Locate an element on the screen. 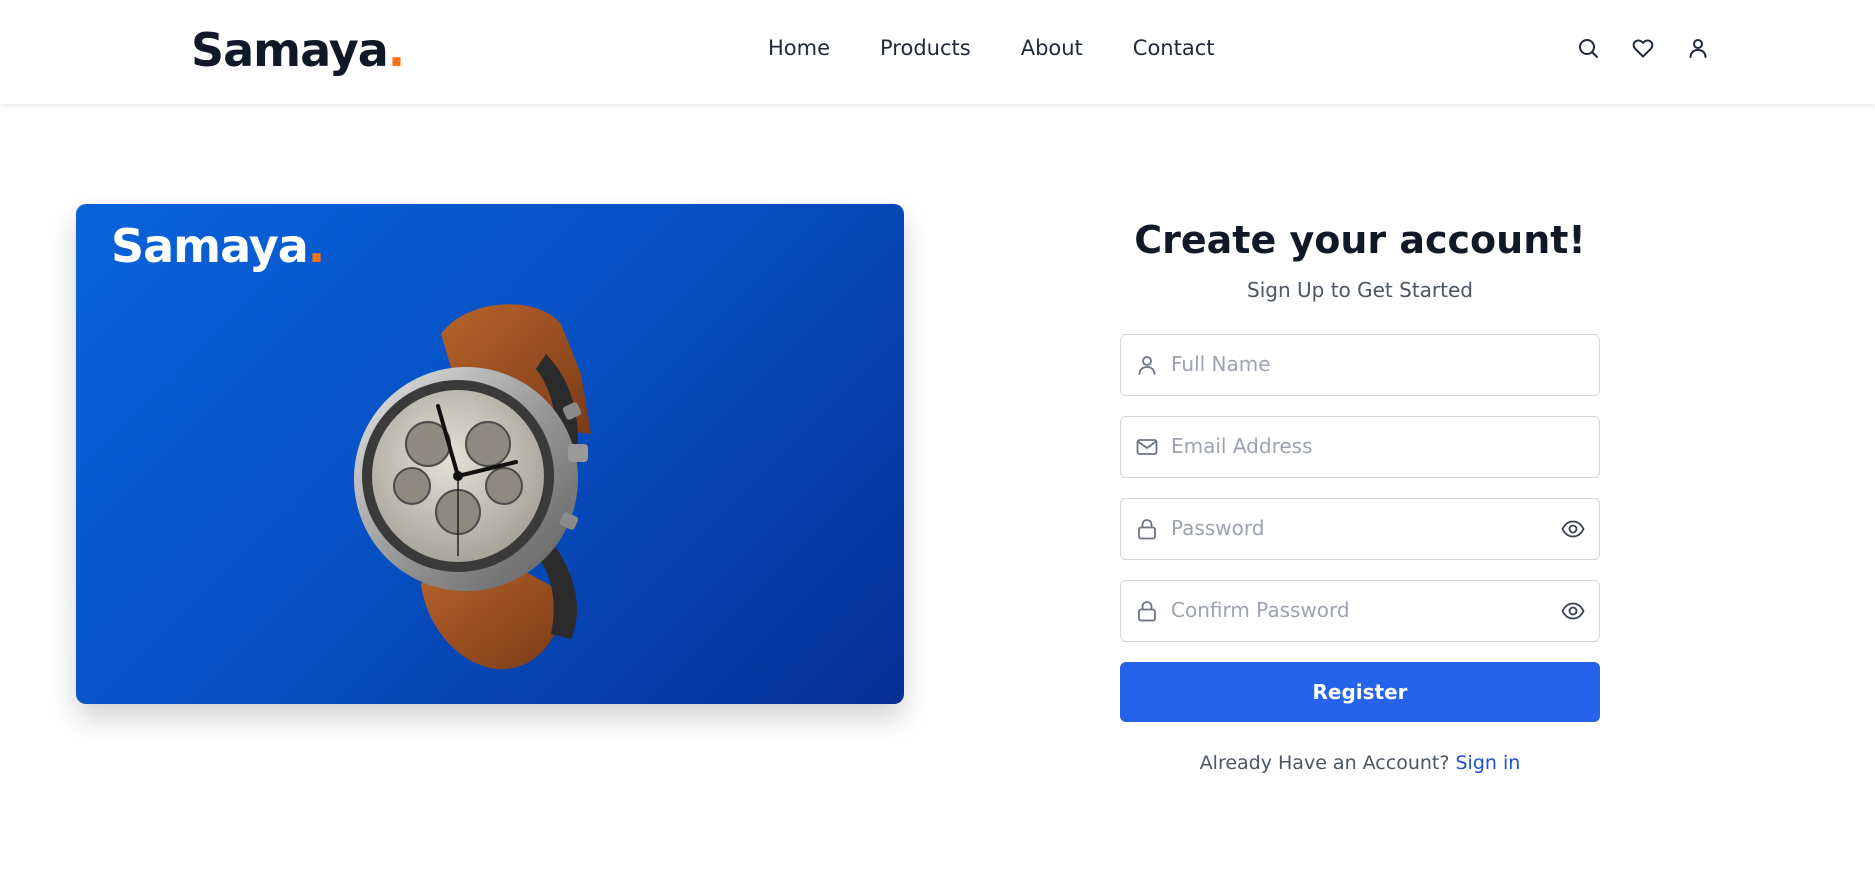  password-input is located at coordinates (1351, 528).